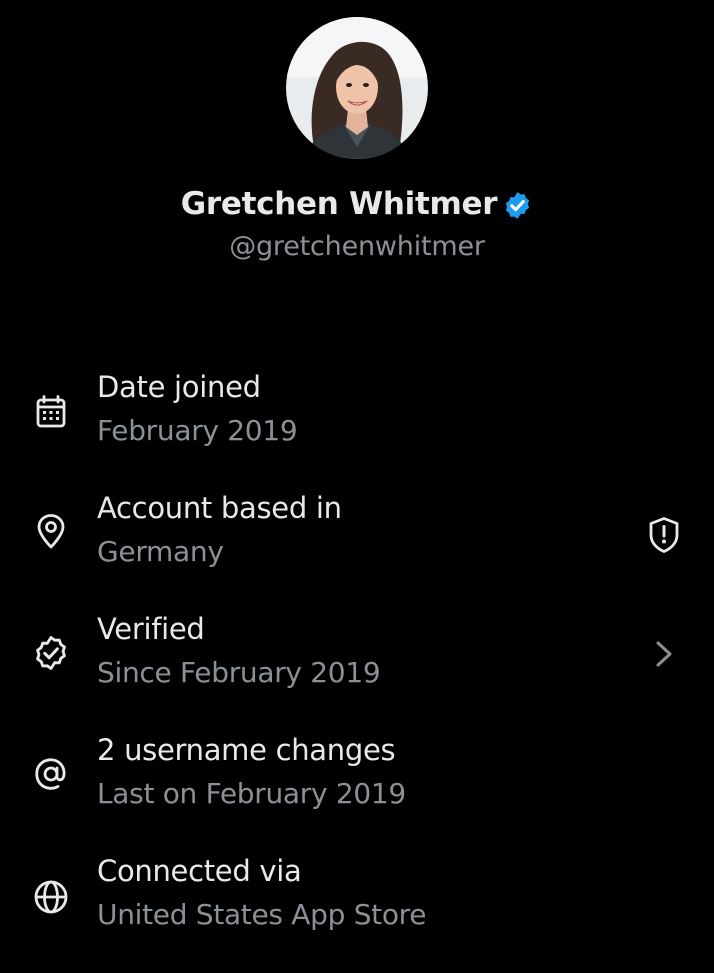  I want to click on about-row-subtitle: Since February 2019, so click(239, 672).